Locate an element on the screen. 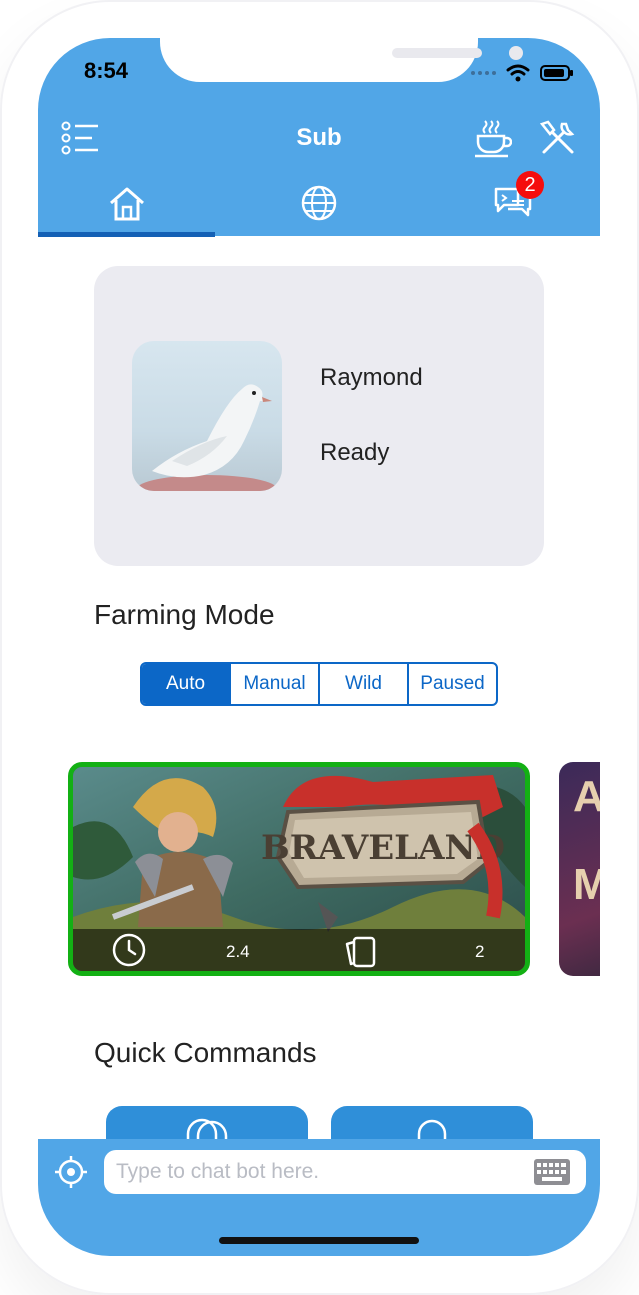 The height and width of the screenshot is (1295, 639). chat-input is located at coordinates (345, 1172).